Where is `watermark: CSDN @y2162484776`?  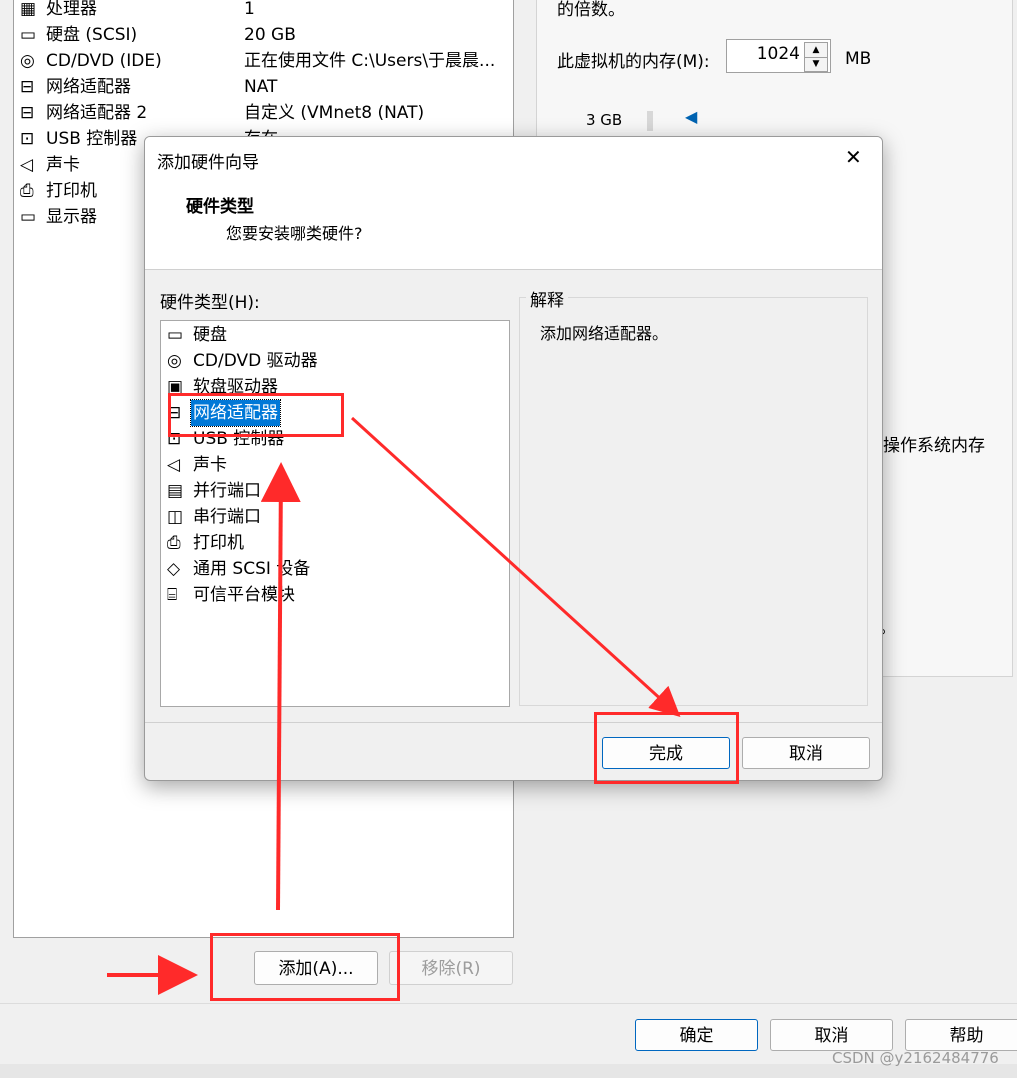 watermark: CSDN @y2162484776 is located at coordinates (915, 1058).